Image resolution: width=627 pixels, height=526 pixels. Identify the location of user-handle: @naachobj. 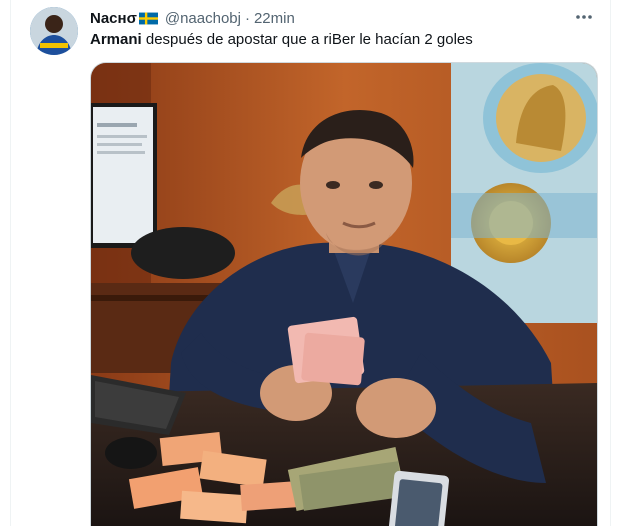
(203, 18).